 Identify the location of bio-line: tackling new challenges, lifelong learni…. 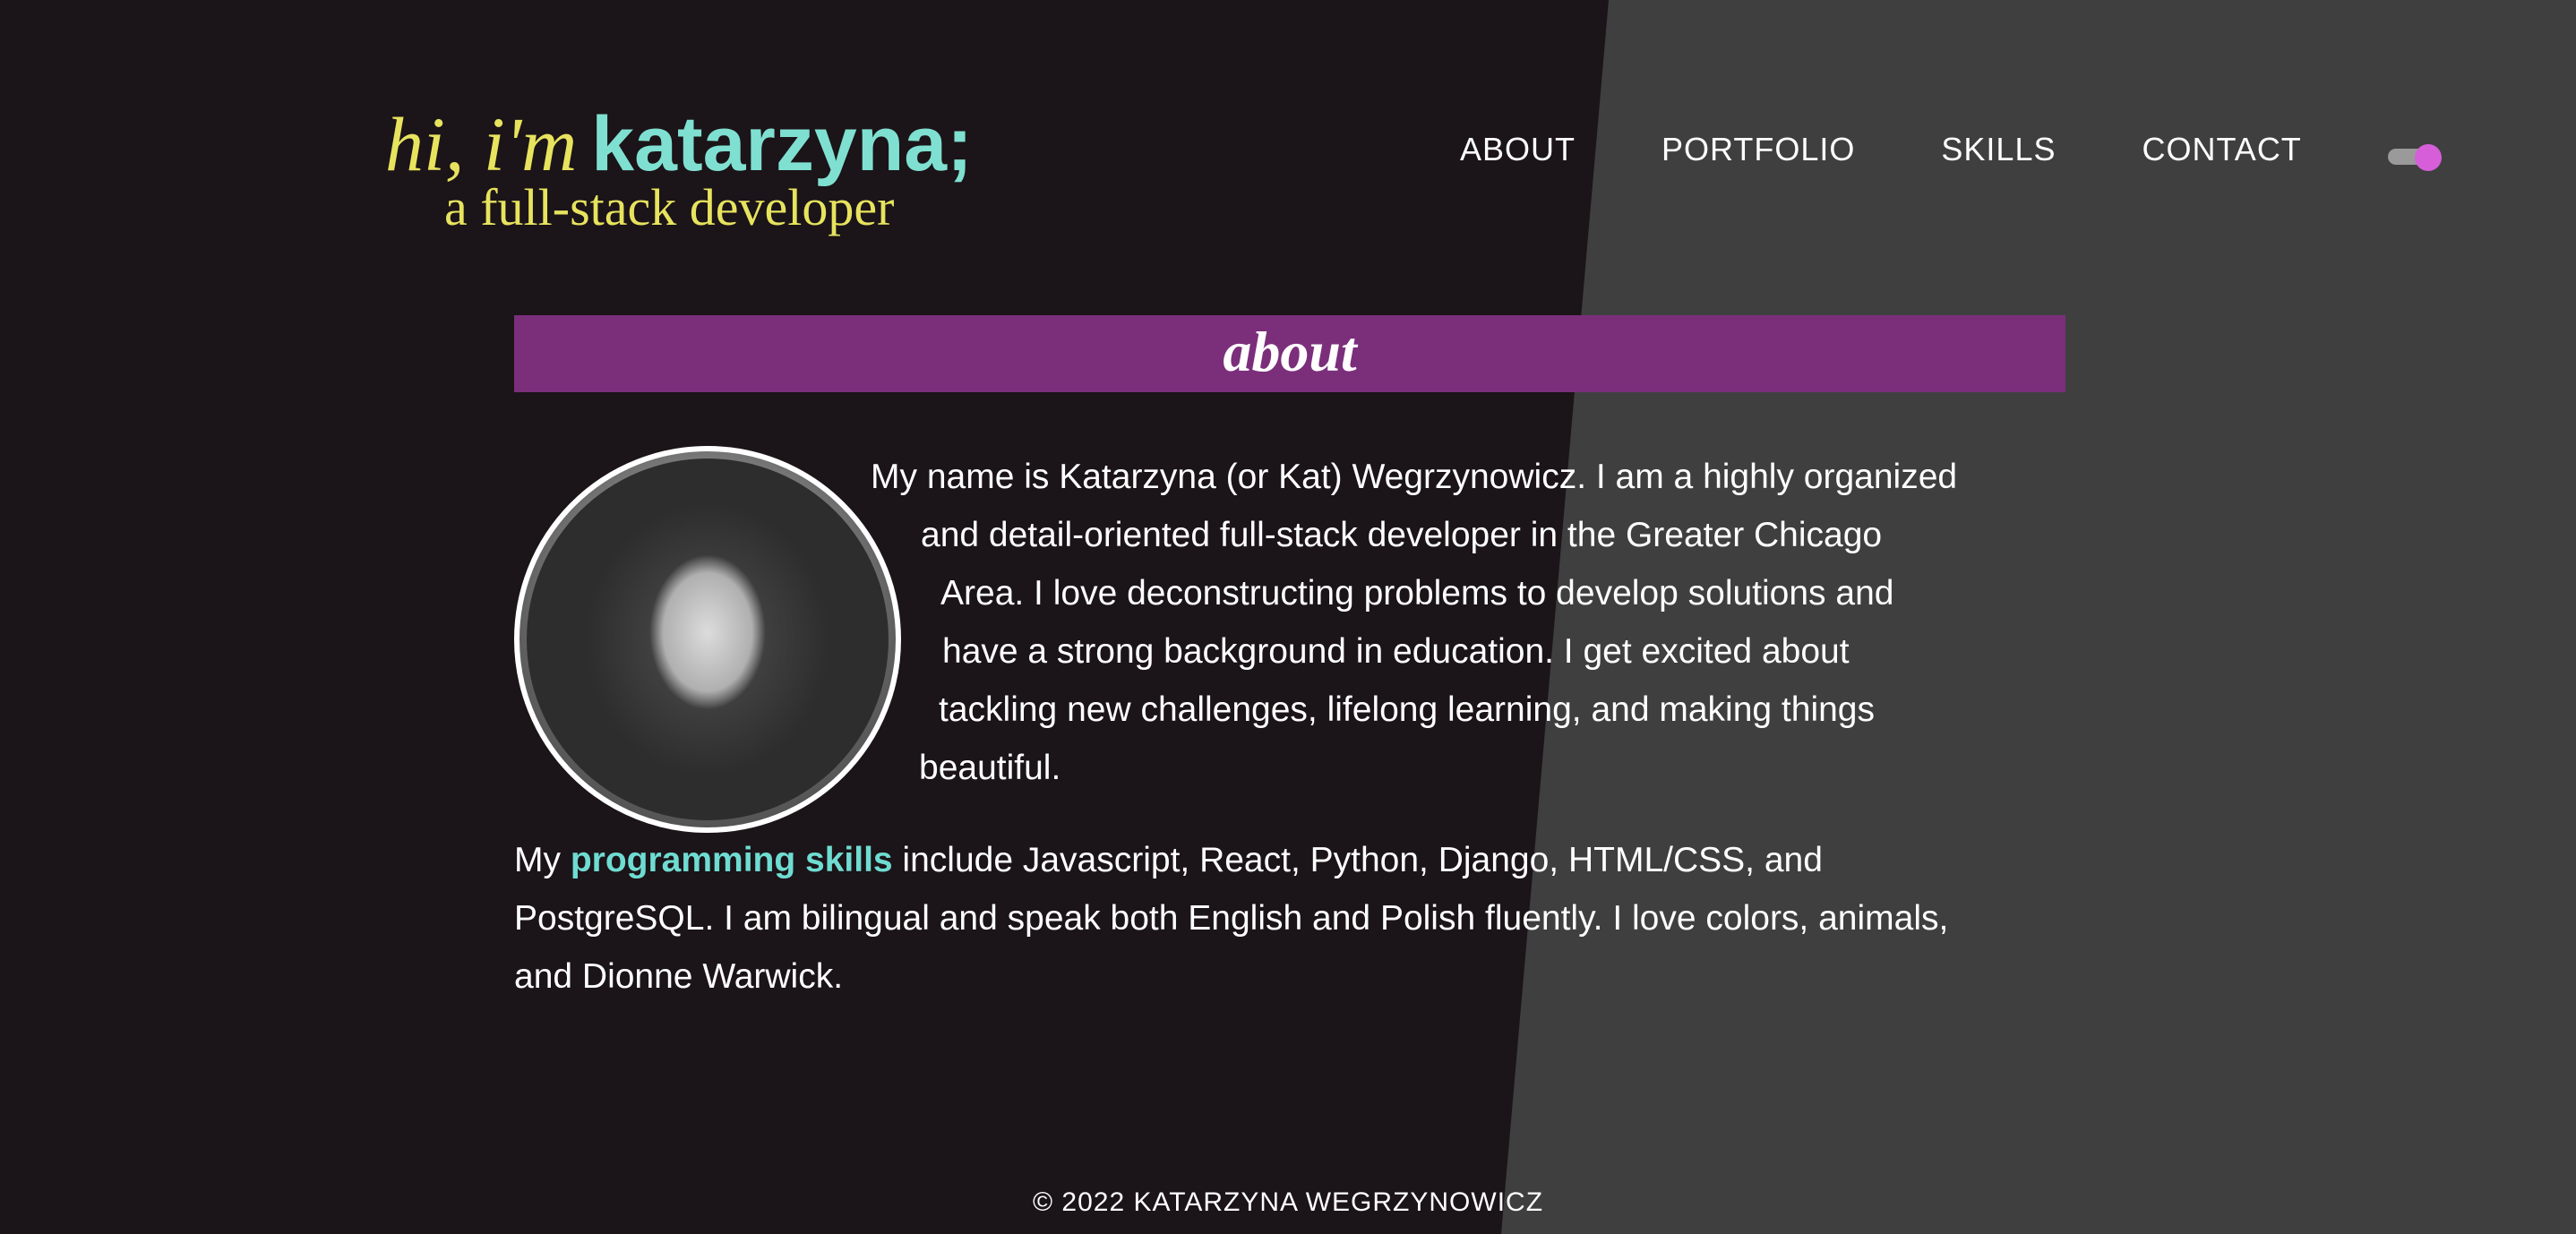
(1407, 709).